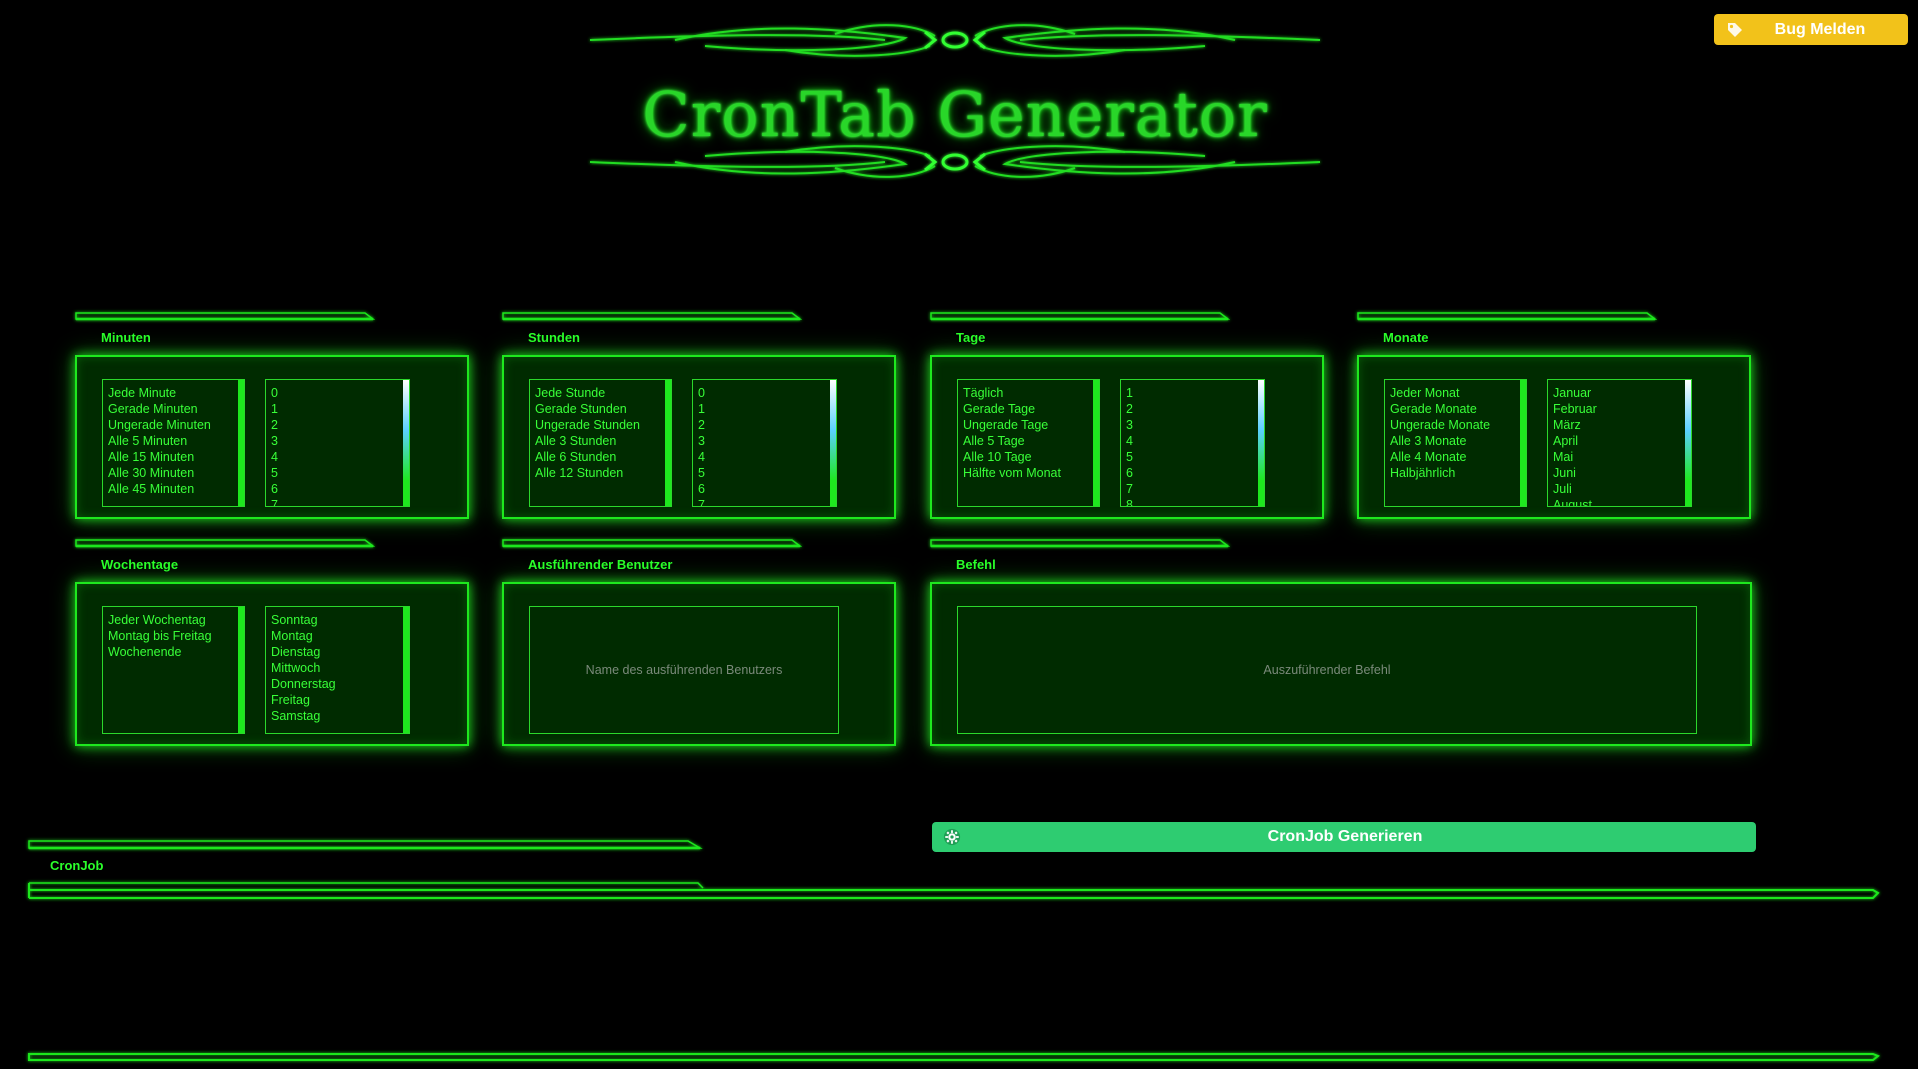  Describe the element at coordinates (1811, 29) in the screenshot. I see `bug-report-button: Bug Melden` at that location.